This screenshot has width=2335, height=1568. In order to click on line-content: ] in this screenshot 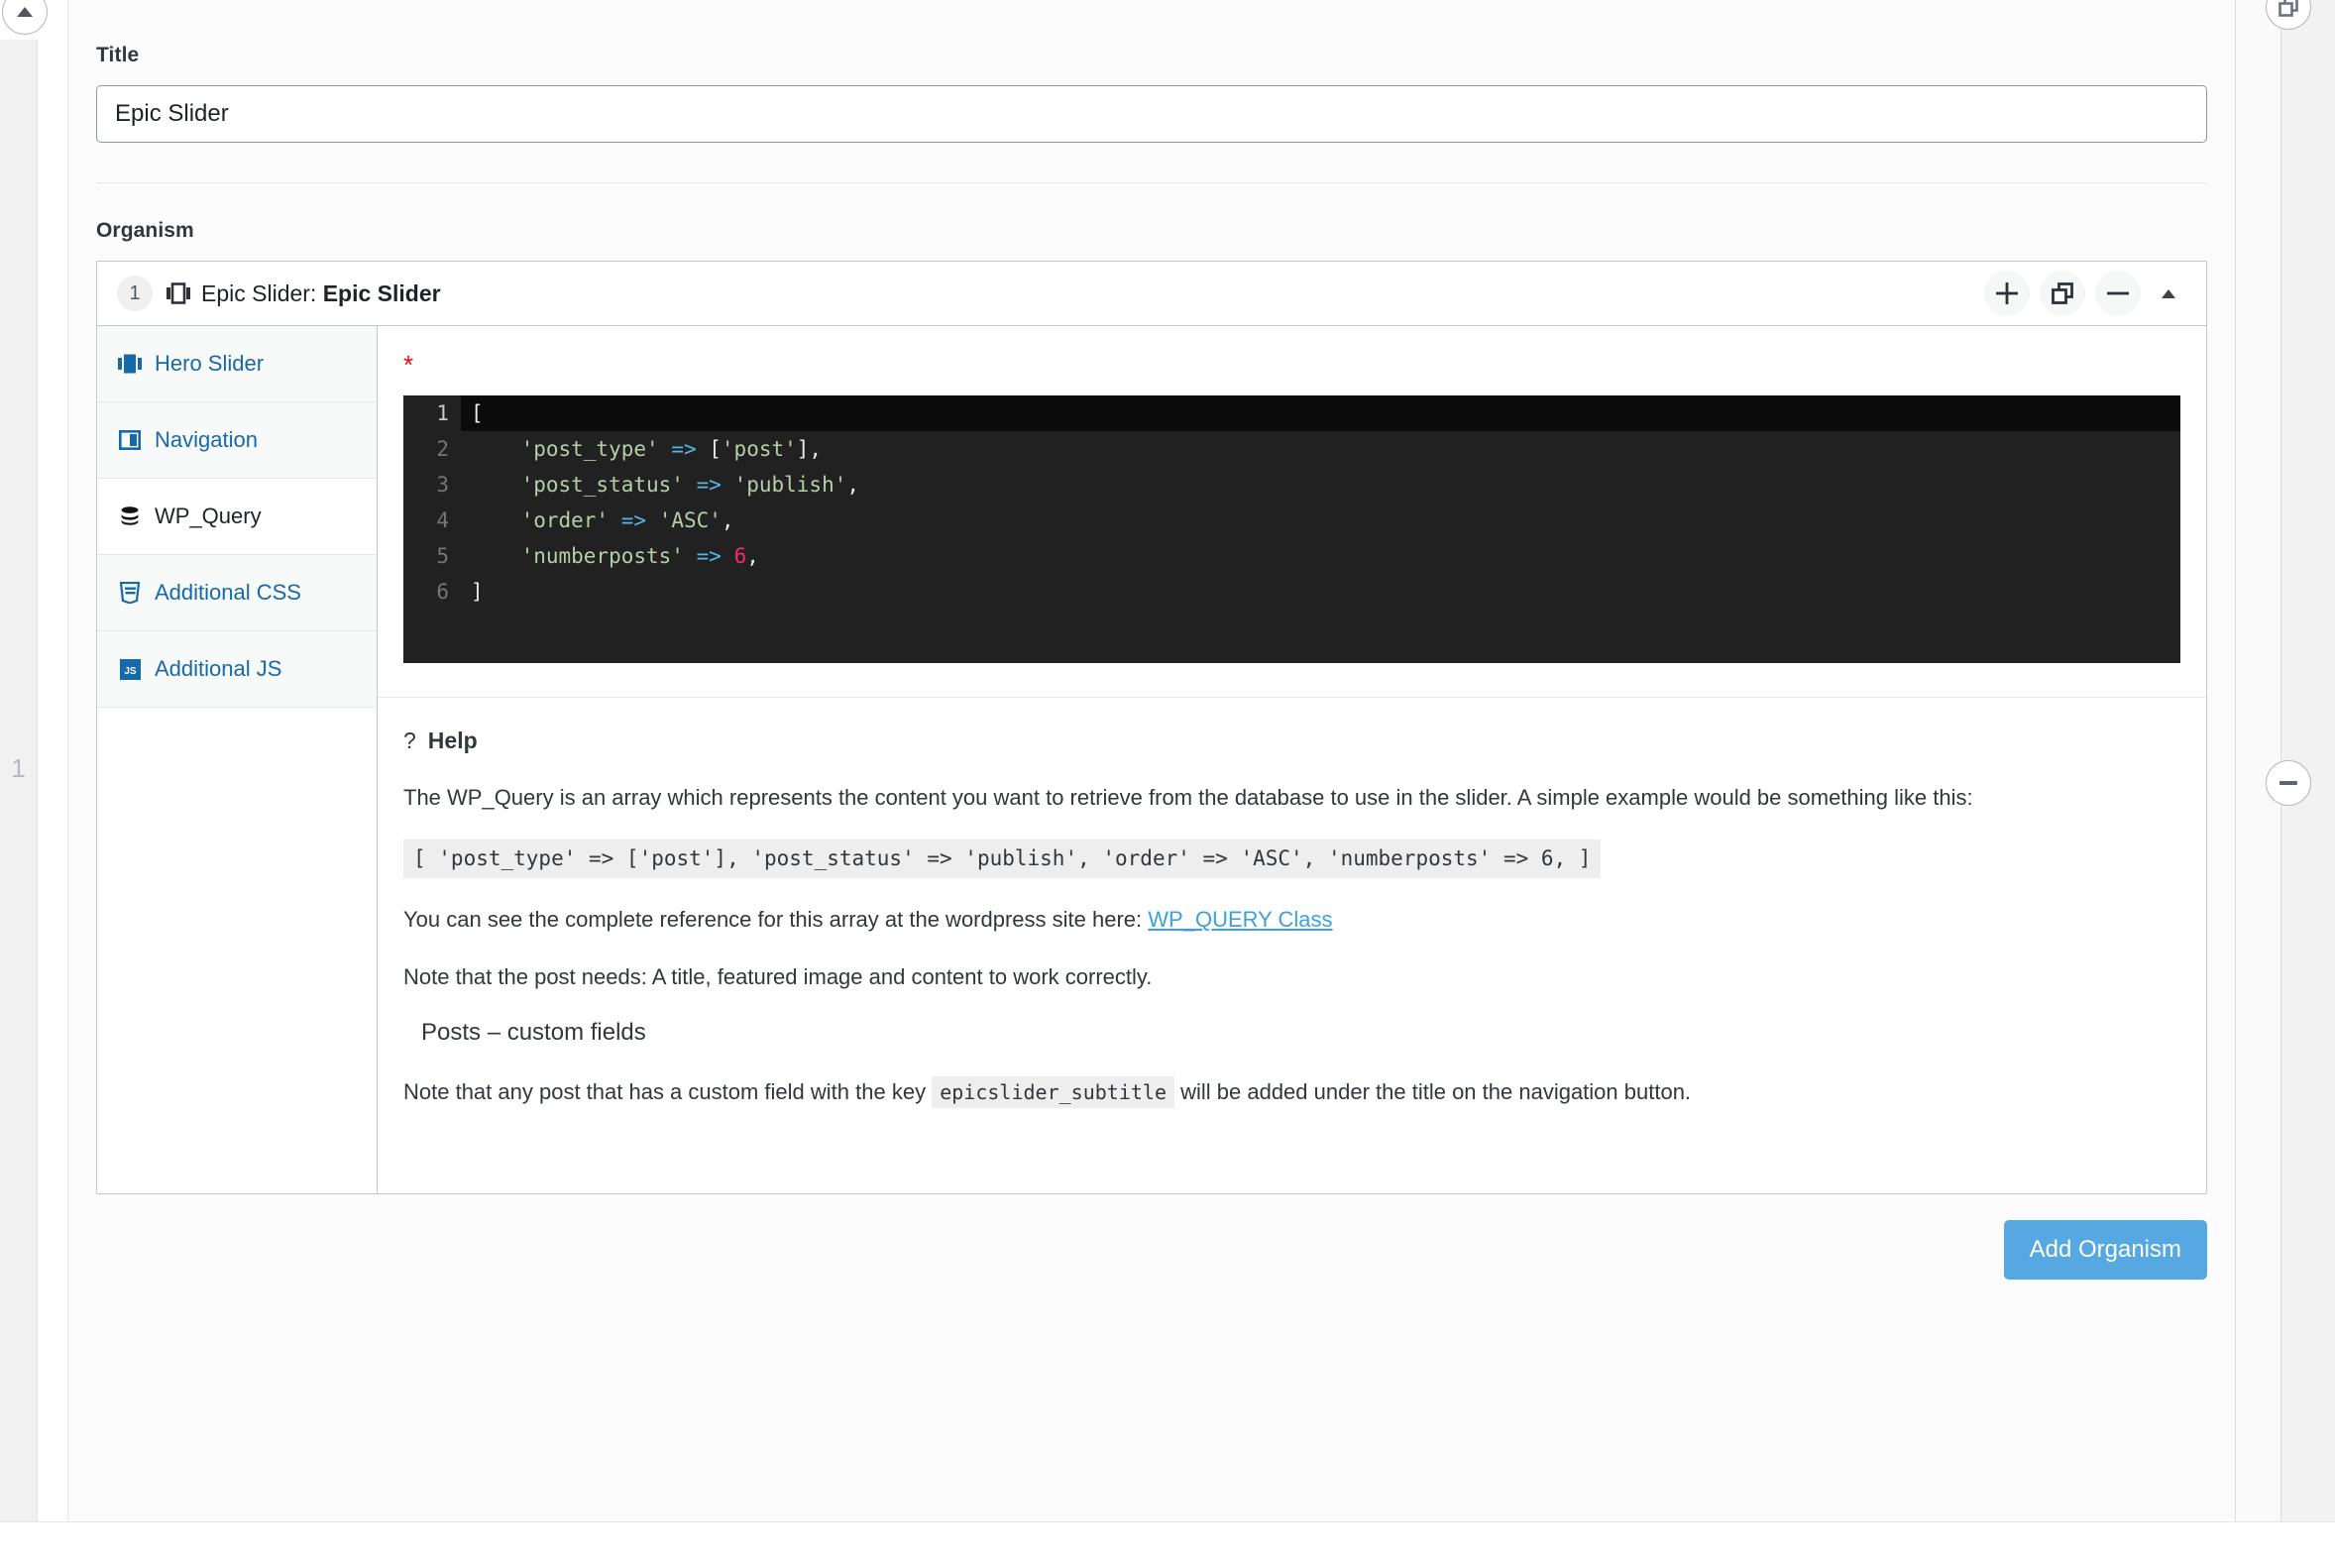, I will do `click(1320, 592)`.